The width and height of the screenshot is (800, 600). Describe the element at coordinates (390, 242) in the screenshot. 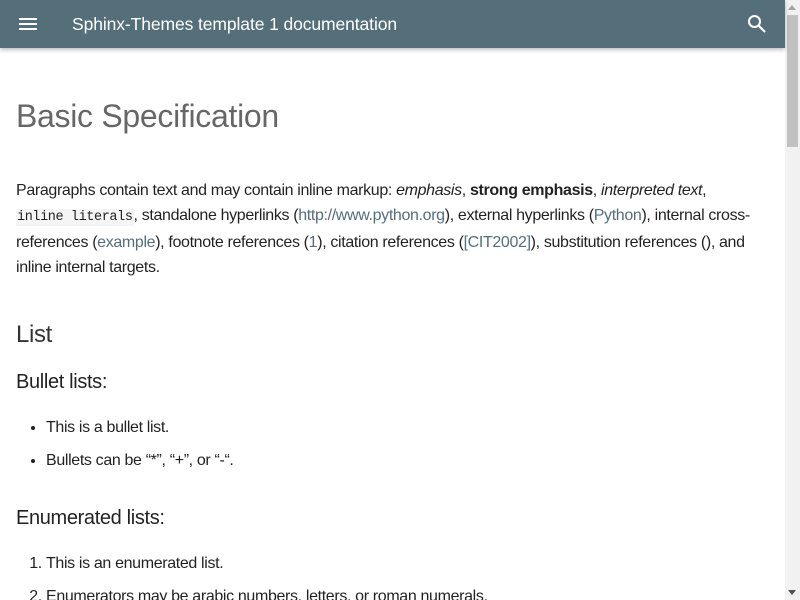

I see `text: ), citation references (` at that location.